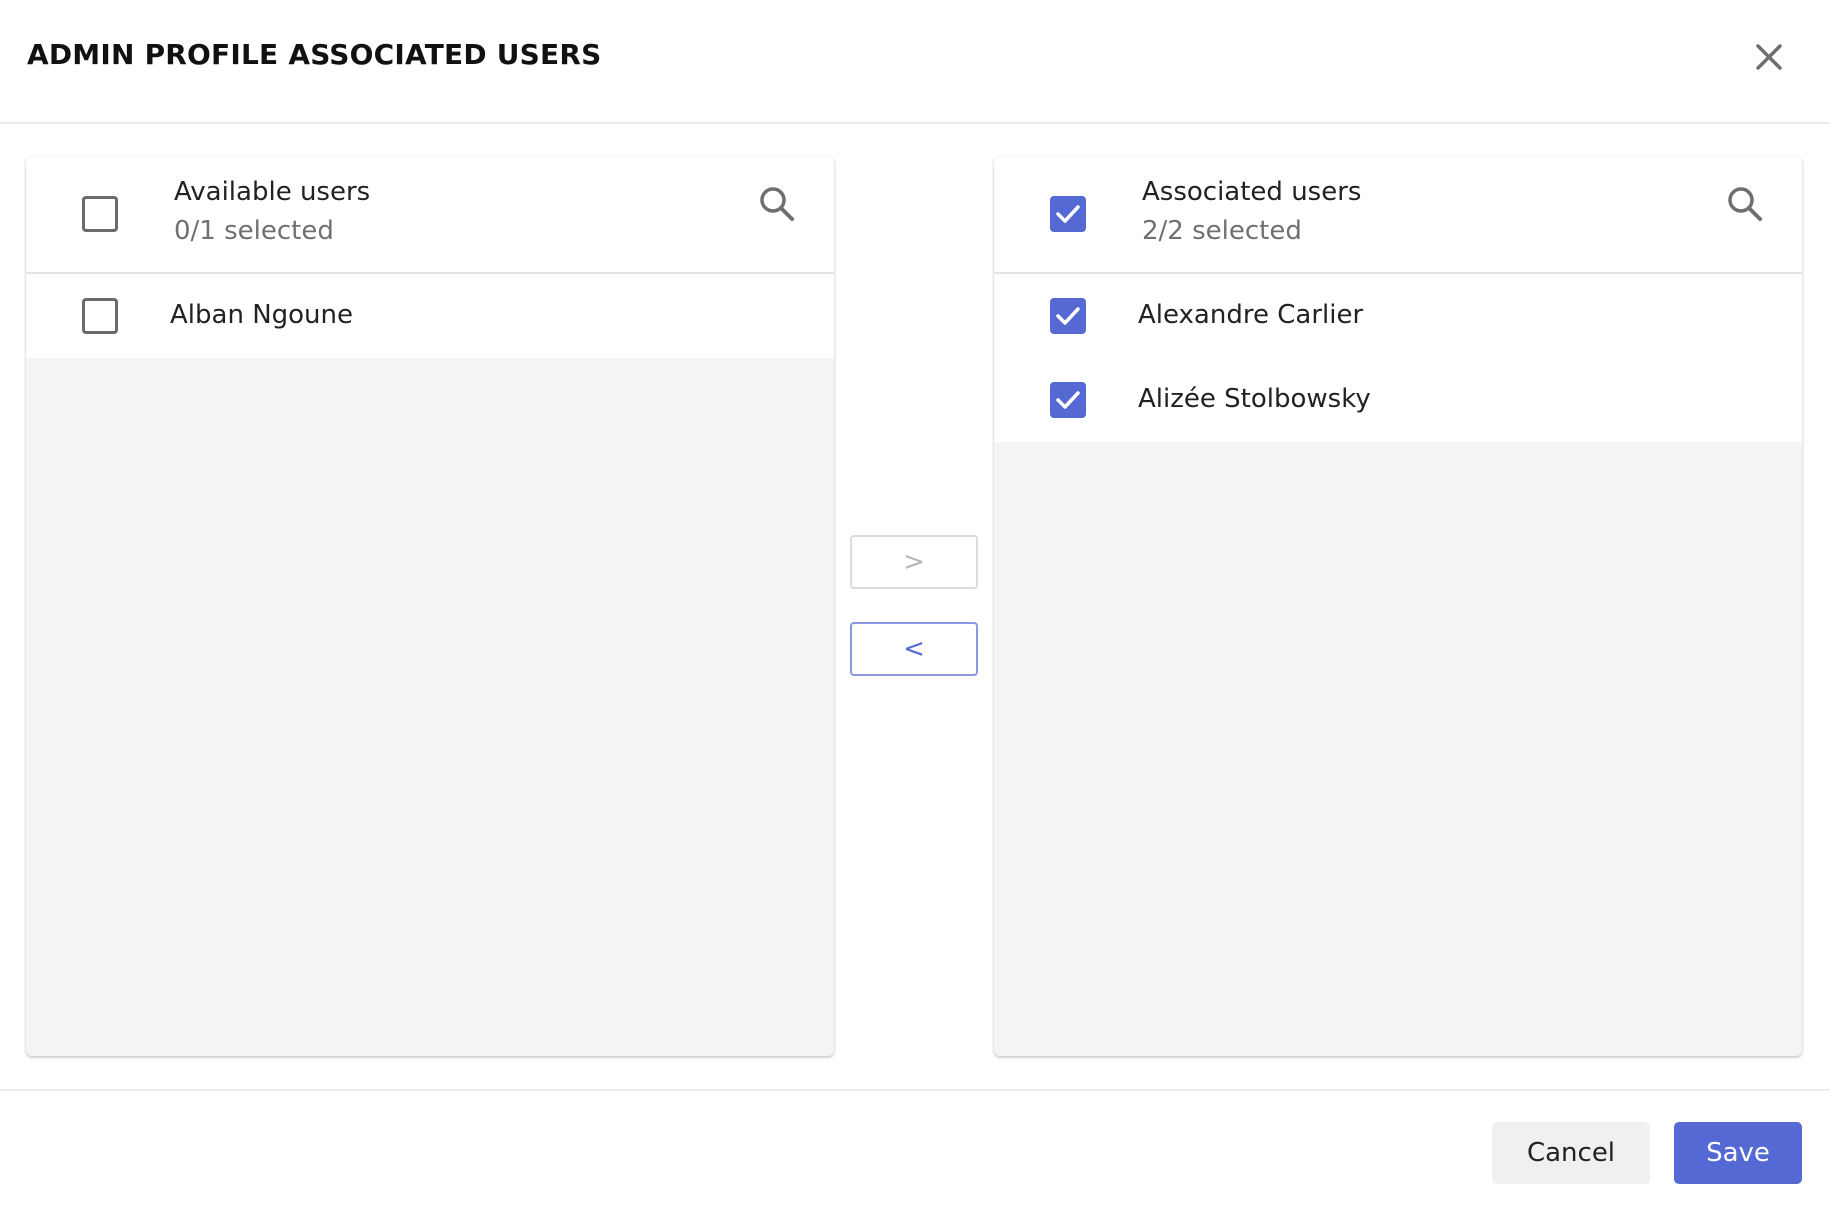 The height and width of the screenshot is (1214, 1830). I want to click on available-users-list: Alban Ngoune, so click(430, 316).